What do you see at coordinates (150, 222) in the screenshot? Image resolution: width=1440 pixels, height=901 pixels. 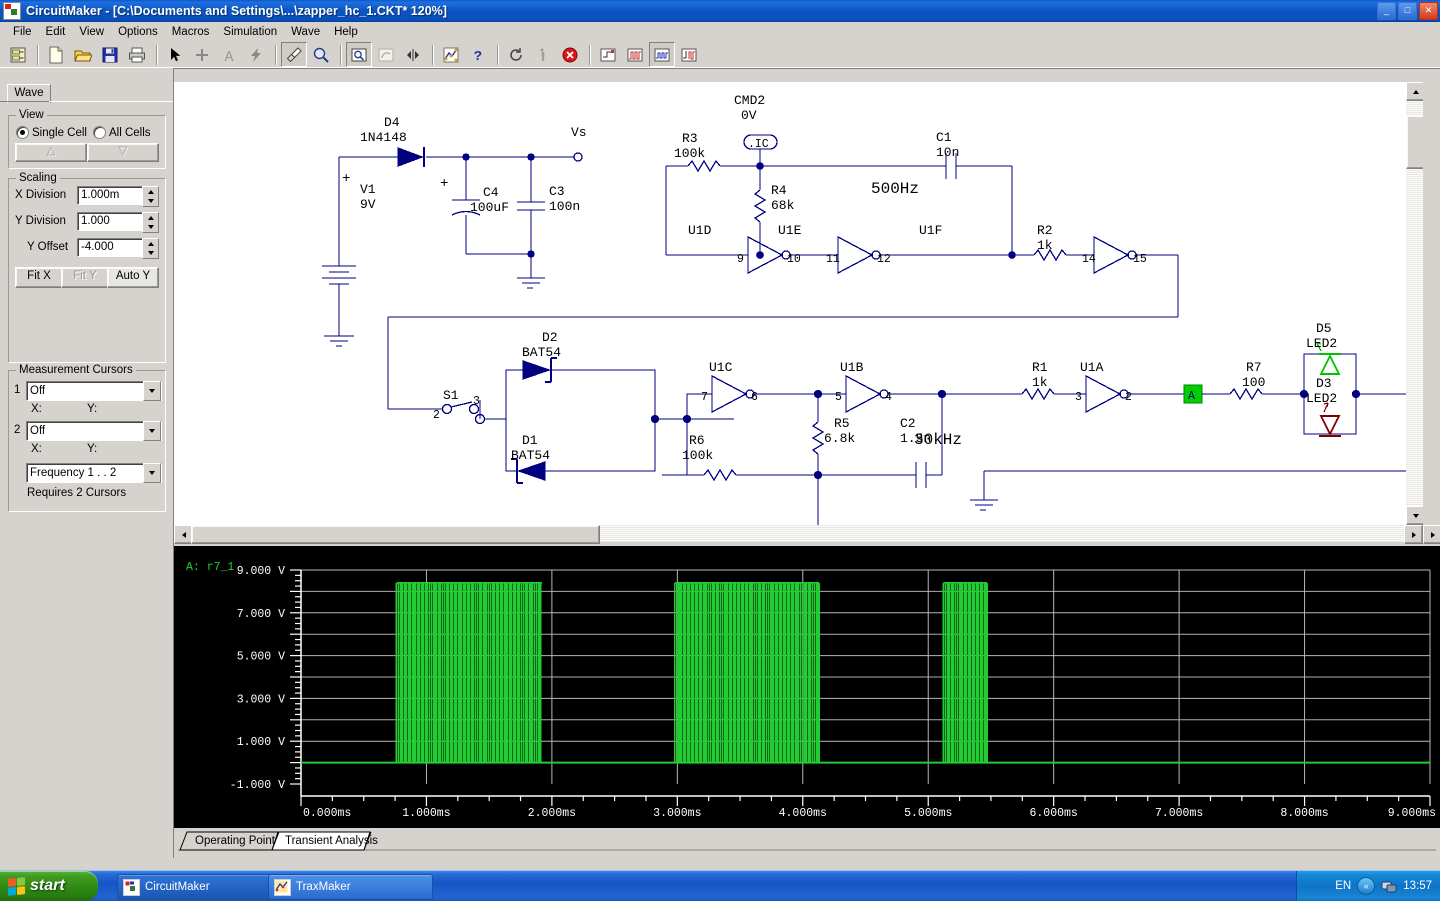 I see `y-division-stepper` at bounding box center [150, 222].